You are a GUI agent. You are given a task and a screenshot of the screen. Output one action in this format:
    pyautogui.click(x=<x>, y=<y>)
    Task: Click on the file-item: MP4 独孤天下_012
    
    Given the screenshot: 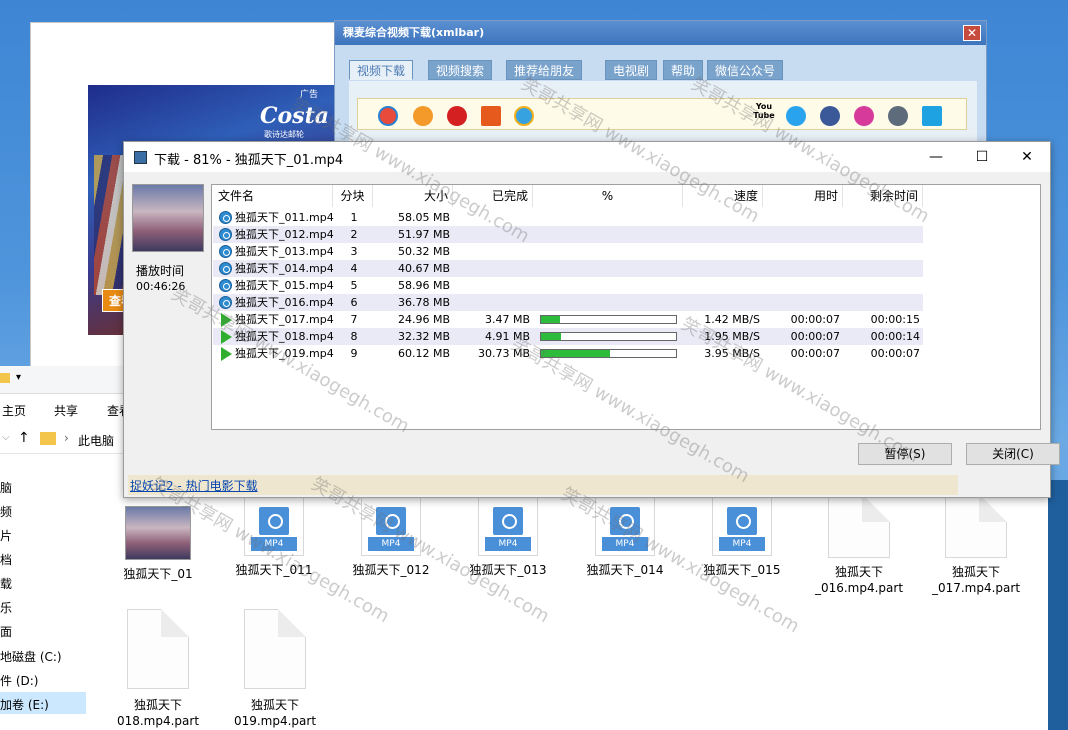 What is the action you would take?
    pyautogui.click(x=391, y=537)
    